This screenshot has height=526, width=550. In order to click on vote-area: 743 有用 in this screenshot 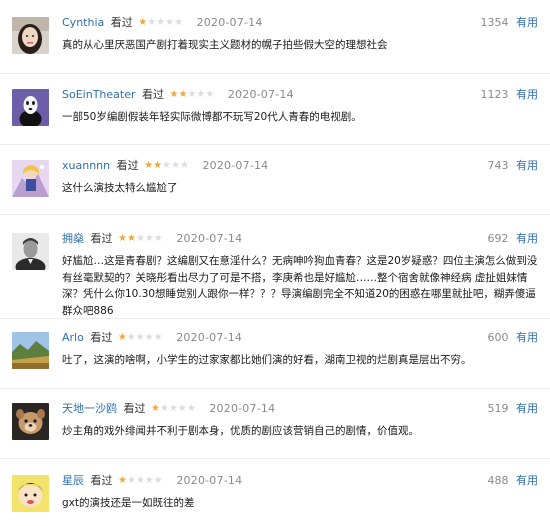, I will do `click(513, 166)`.